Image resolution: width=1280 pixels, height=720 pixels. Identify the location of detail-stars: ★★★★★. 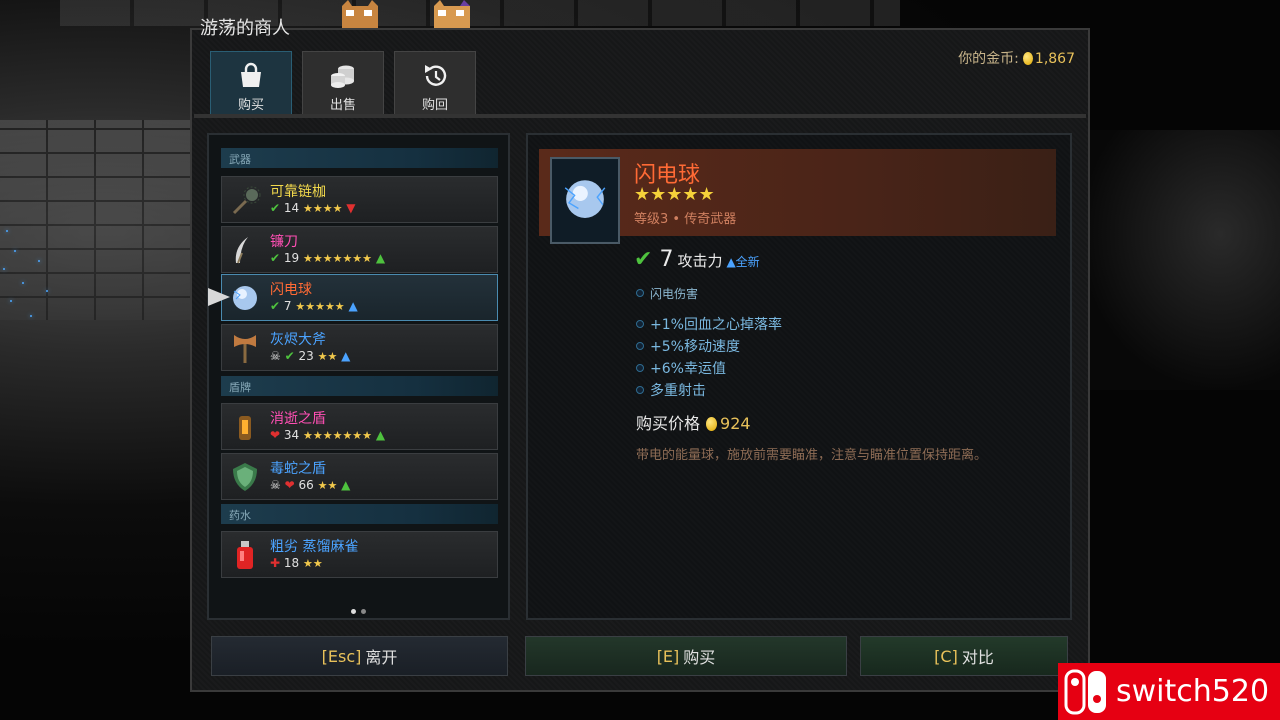
(674, 194).